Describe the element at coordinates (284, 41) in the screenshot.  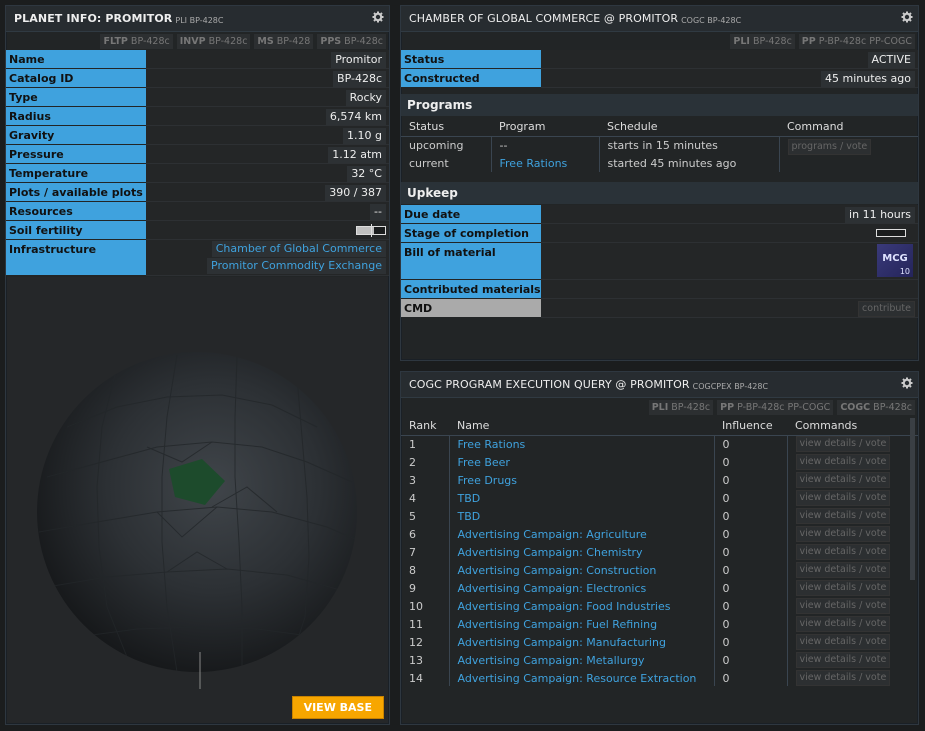
I see `tag-ms: MS BP-428` at that location.